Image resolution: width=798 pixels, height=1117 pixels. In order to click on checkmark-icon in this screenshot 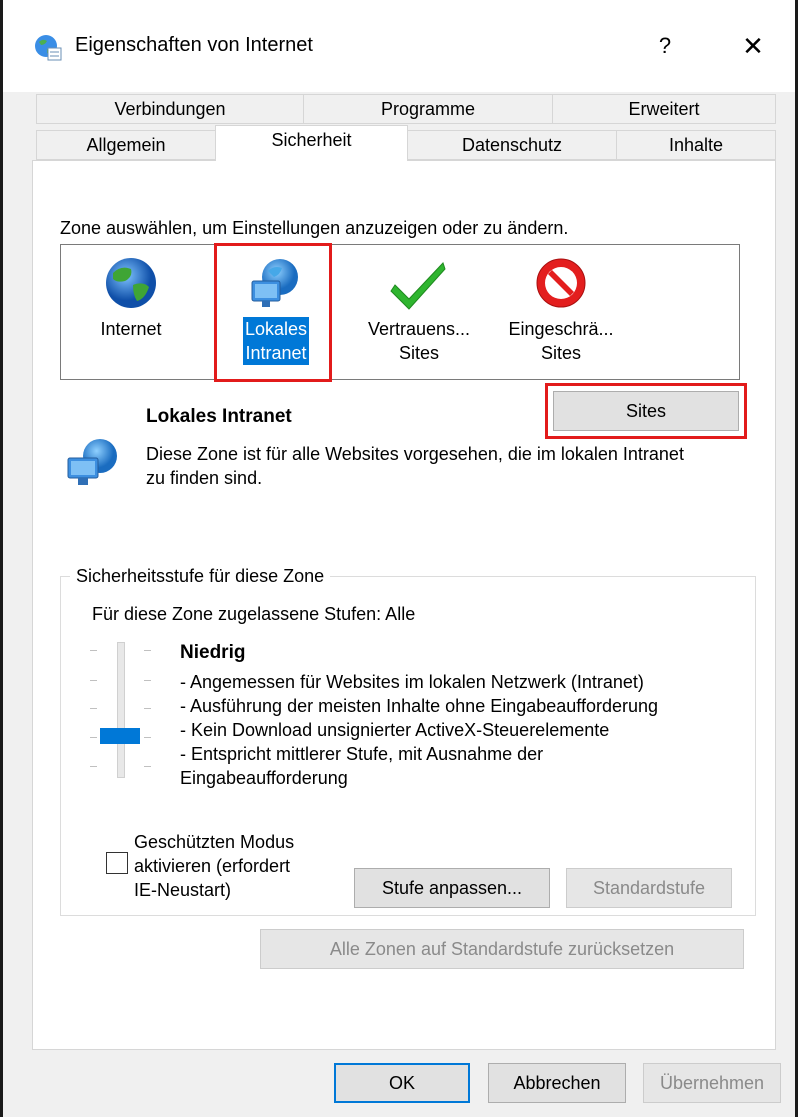, I will do `click(418, 286)`.